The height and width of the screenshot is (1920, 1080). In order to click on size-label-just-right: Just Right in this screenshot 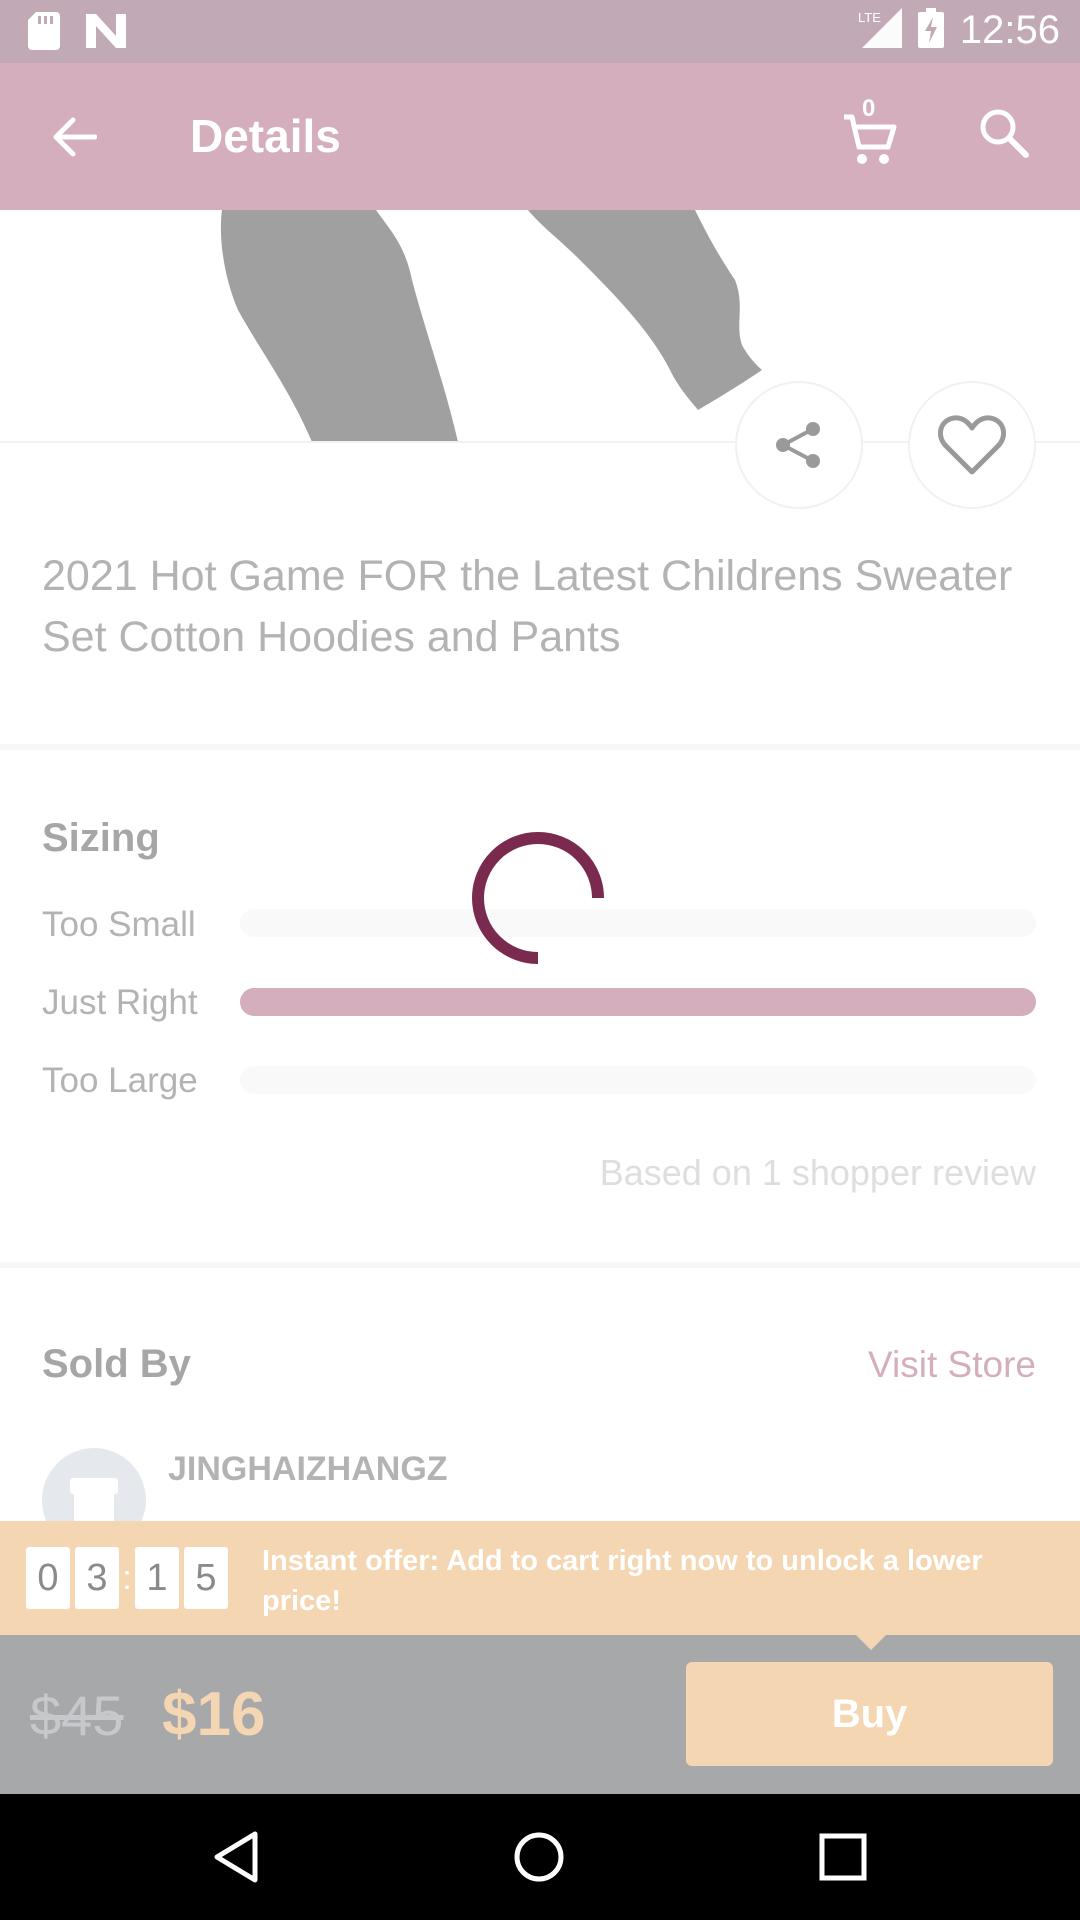, I will do `click(120, 1002)`.